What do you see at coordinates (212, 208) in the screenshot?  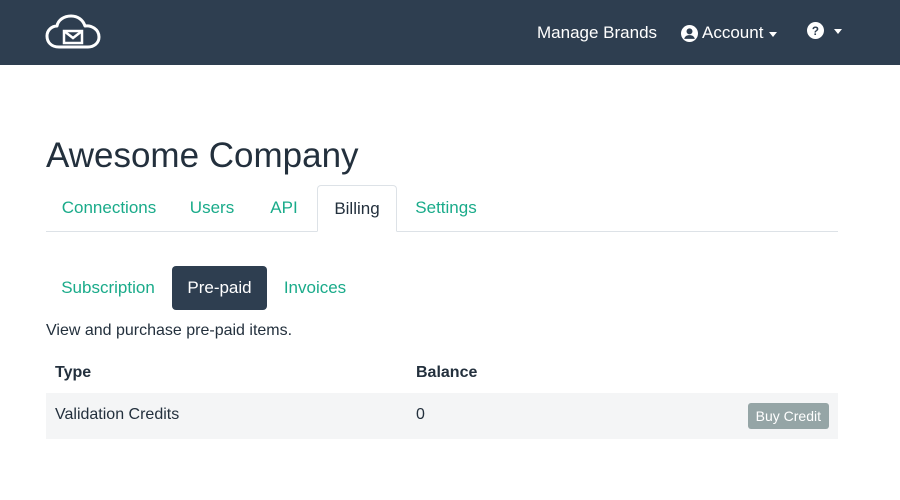 I see `tab-users: Users` at bounding box center [212, 208].